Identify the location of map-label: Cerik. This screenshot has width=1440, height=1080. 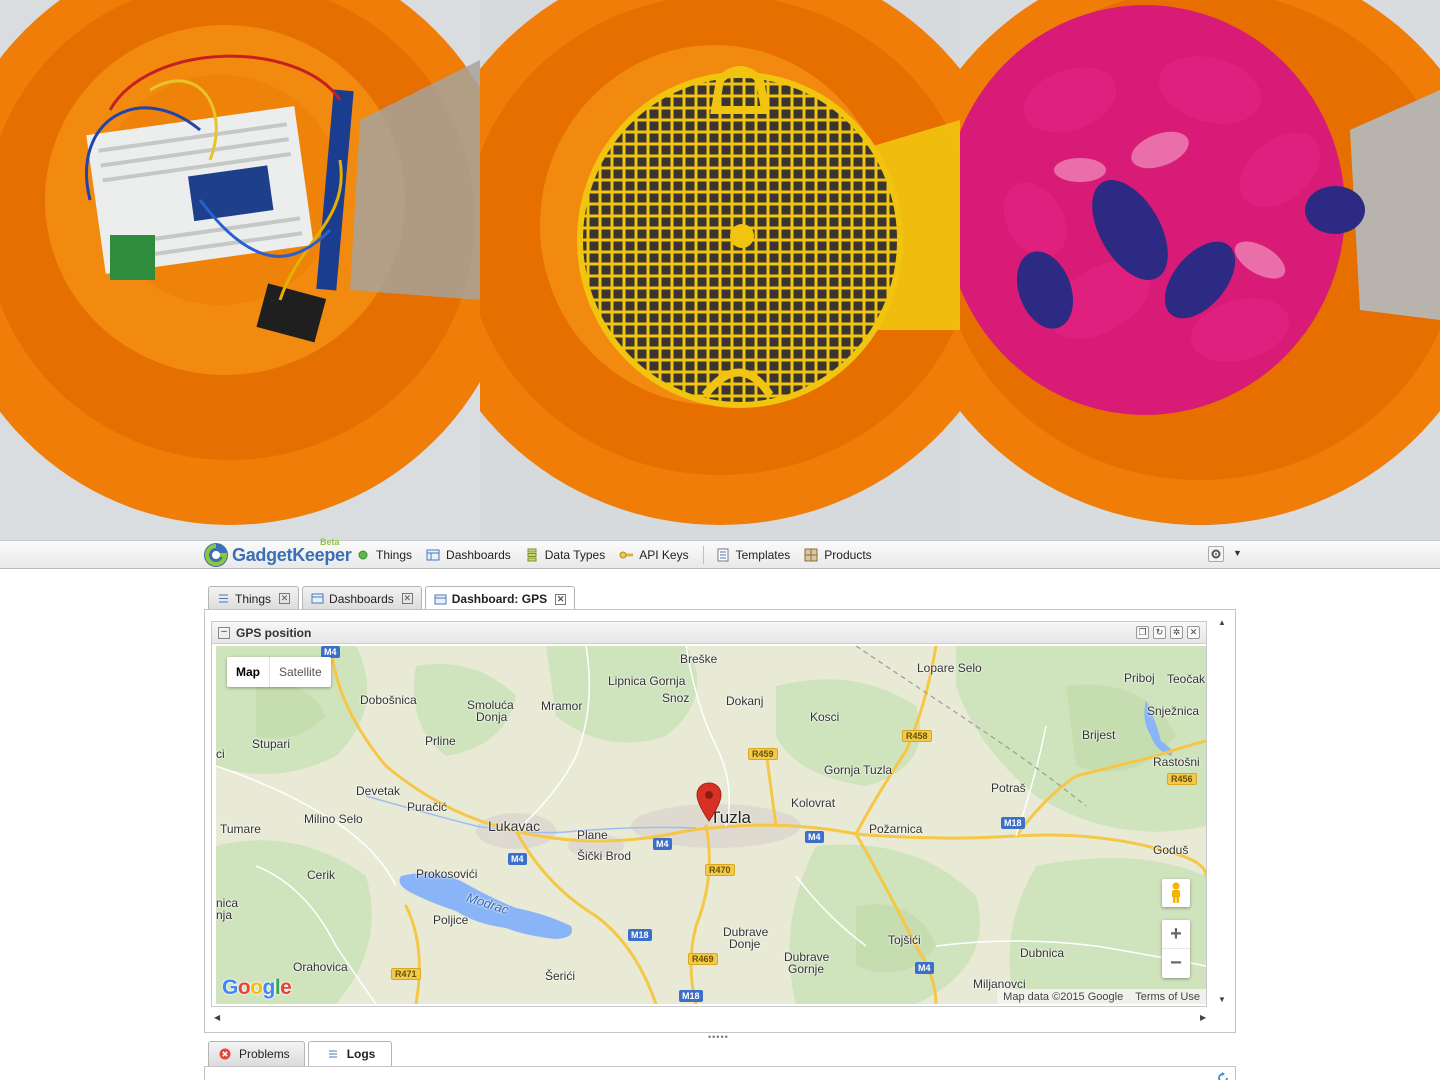
(321, 875).